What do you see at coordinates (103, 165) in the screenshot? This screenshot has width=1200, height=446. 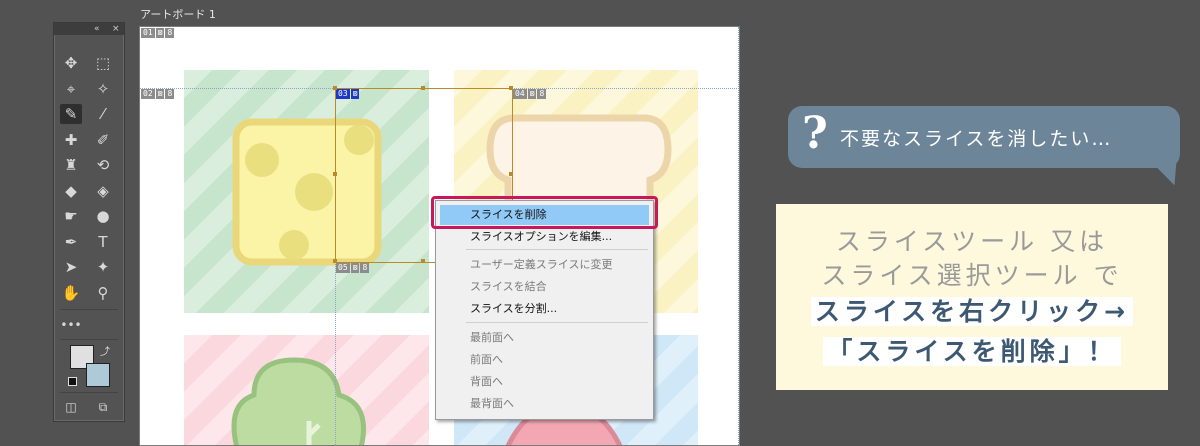 I see `history-brush-icon: ⟲` at bounding box center [103, 165].